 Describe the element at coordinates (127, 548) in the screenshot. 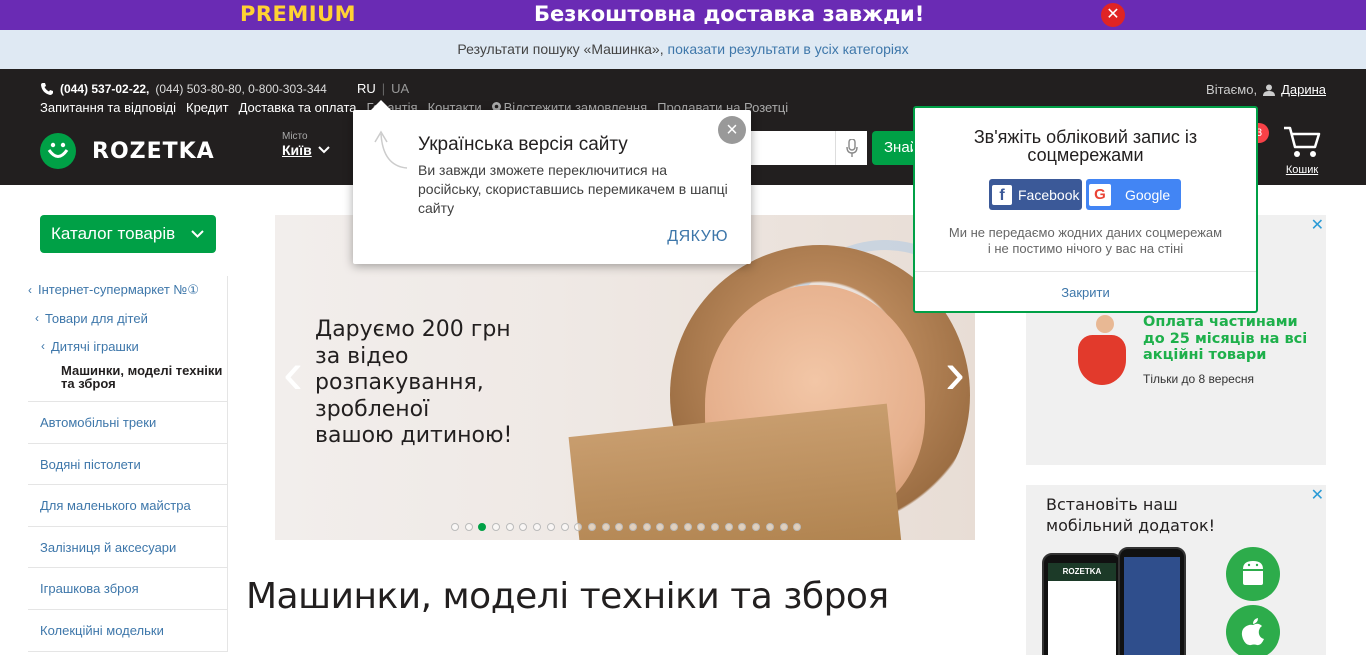

I see `sidebar-item-railway: Залізниця й аксесуари` at that location.